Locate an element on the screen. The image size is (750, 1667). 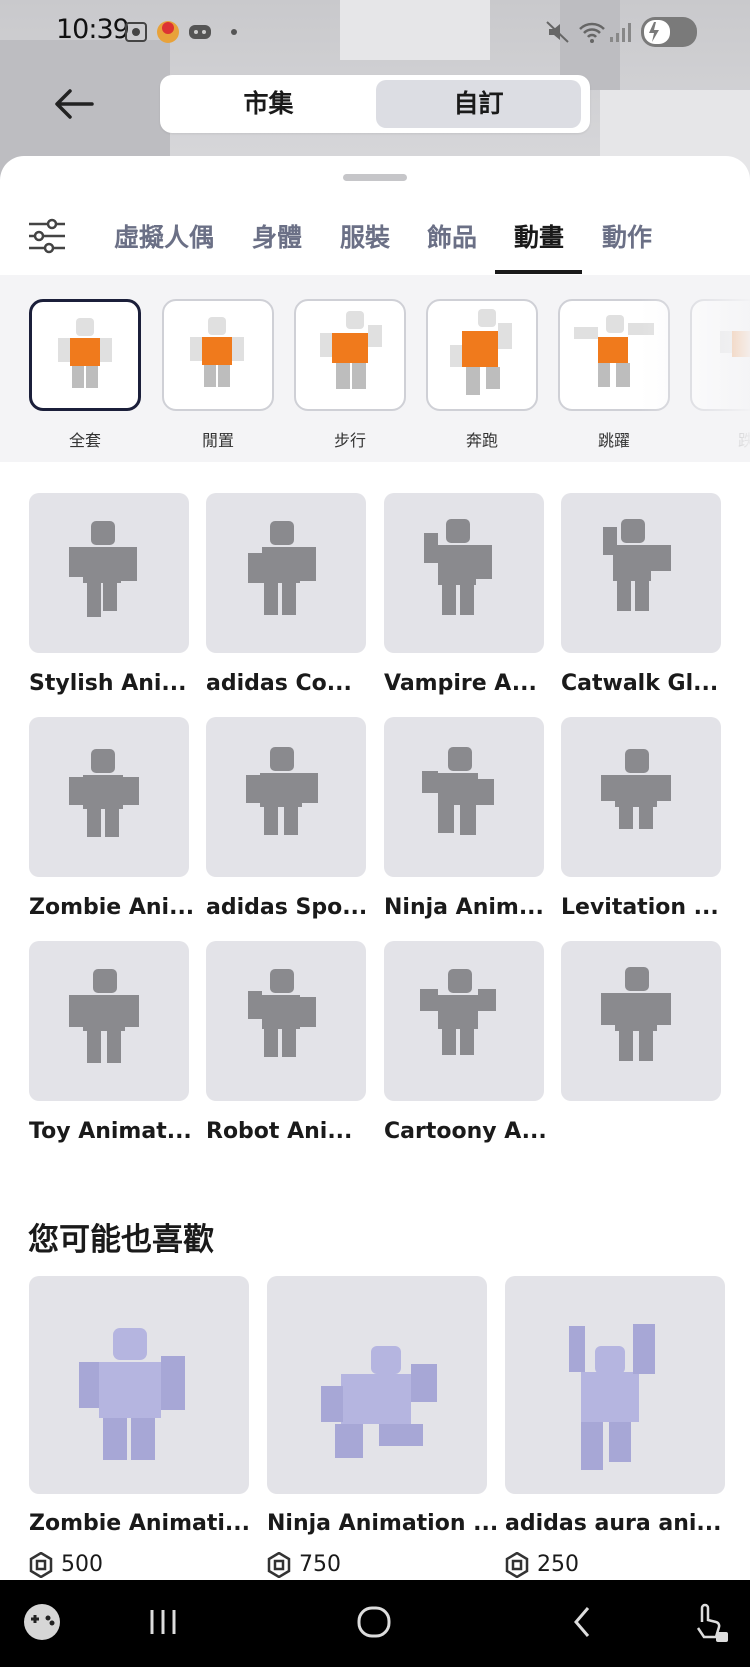
dot-icon is located at coordinates (234, 32).